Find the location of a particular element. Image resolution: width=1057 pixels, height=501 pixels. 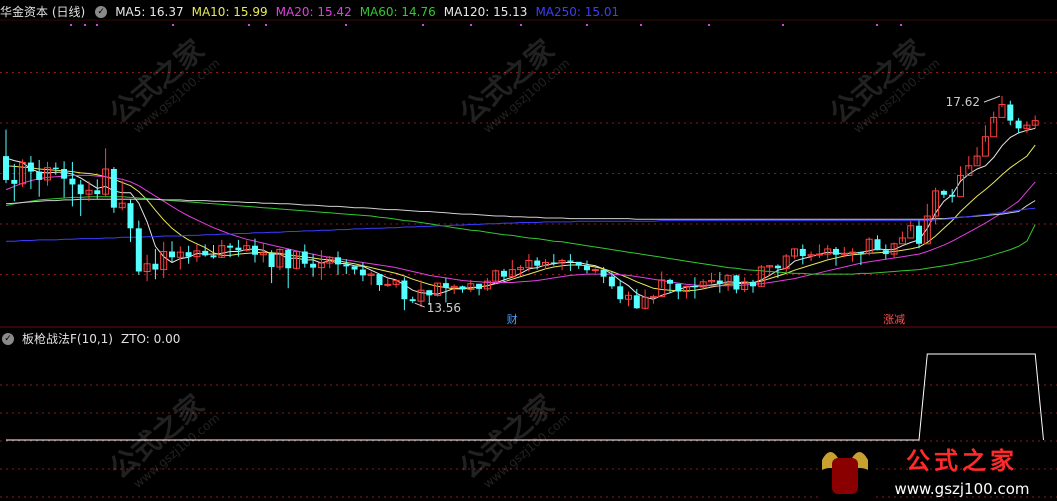

high-arrow is located at coordinates (992, 99).